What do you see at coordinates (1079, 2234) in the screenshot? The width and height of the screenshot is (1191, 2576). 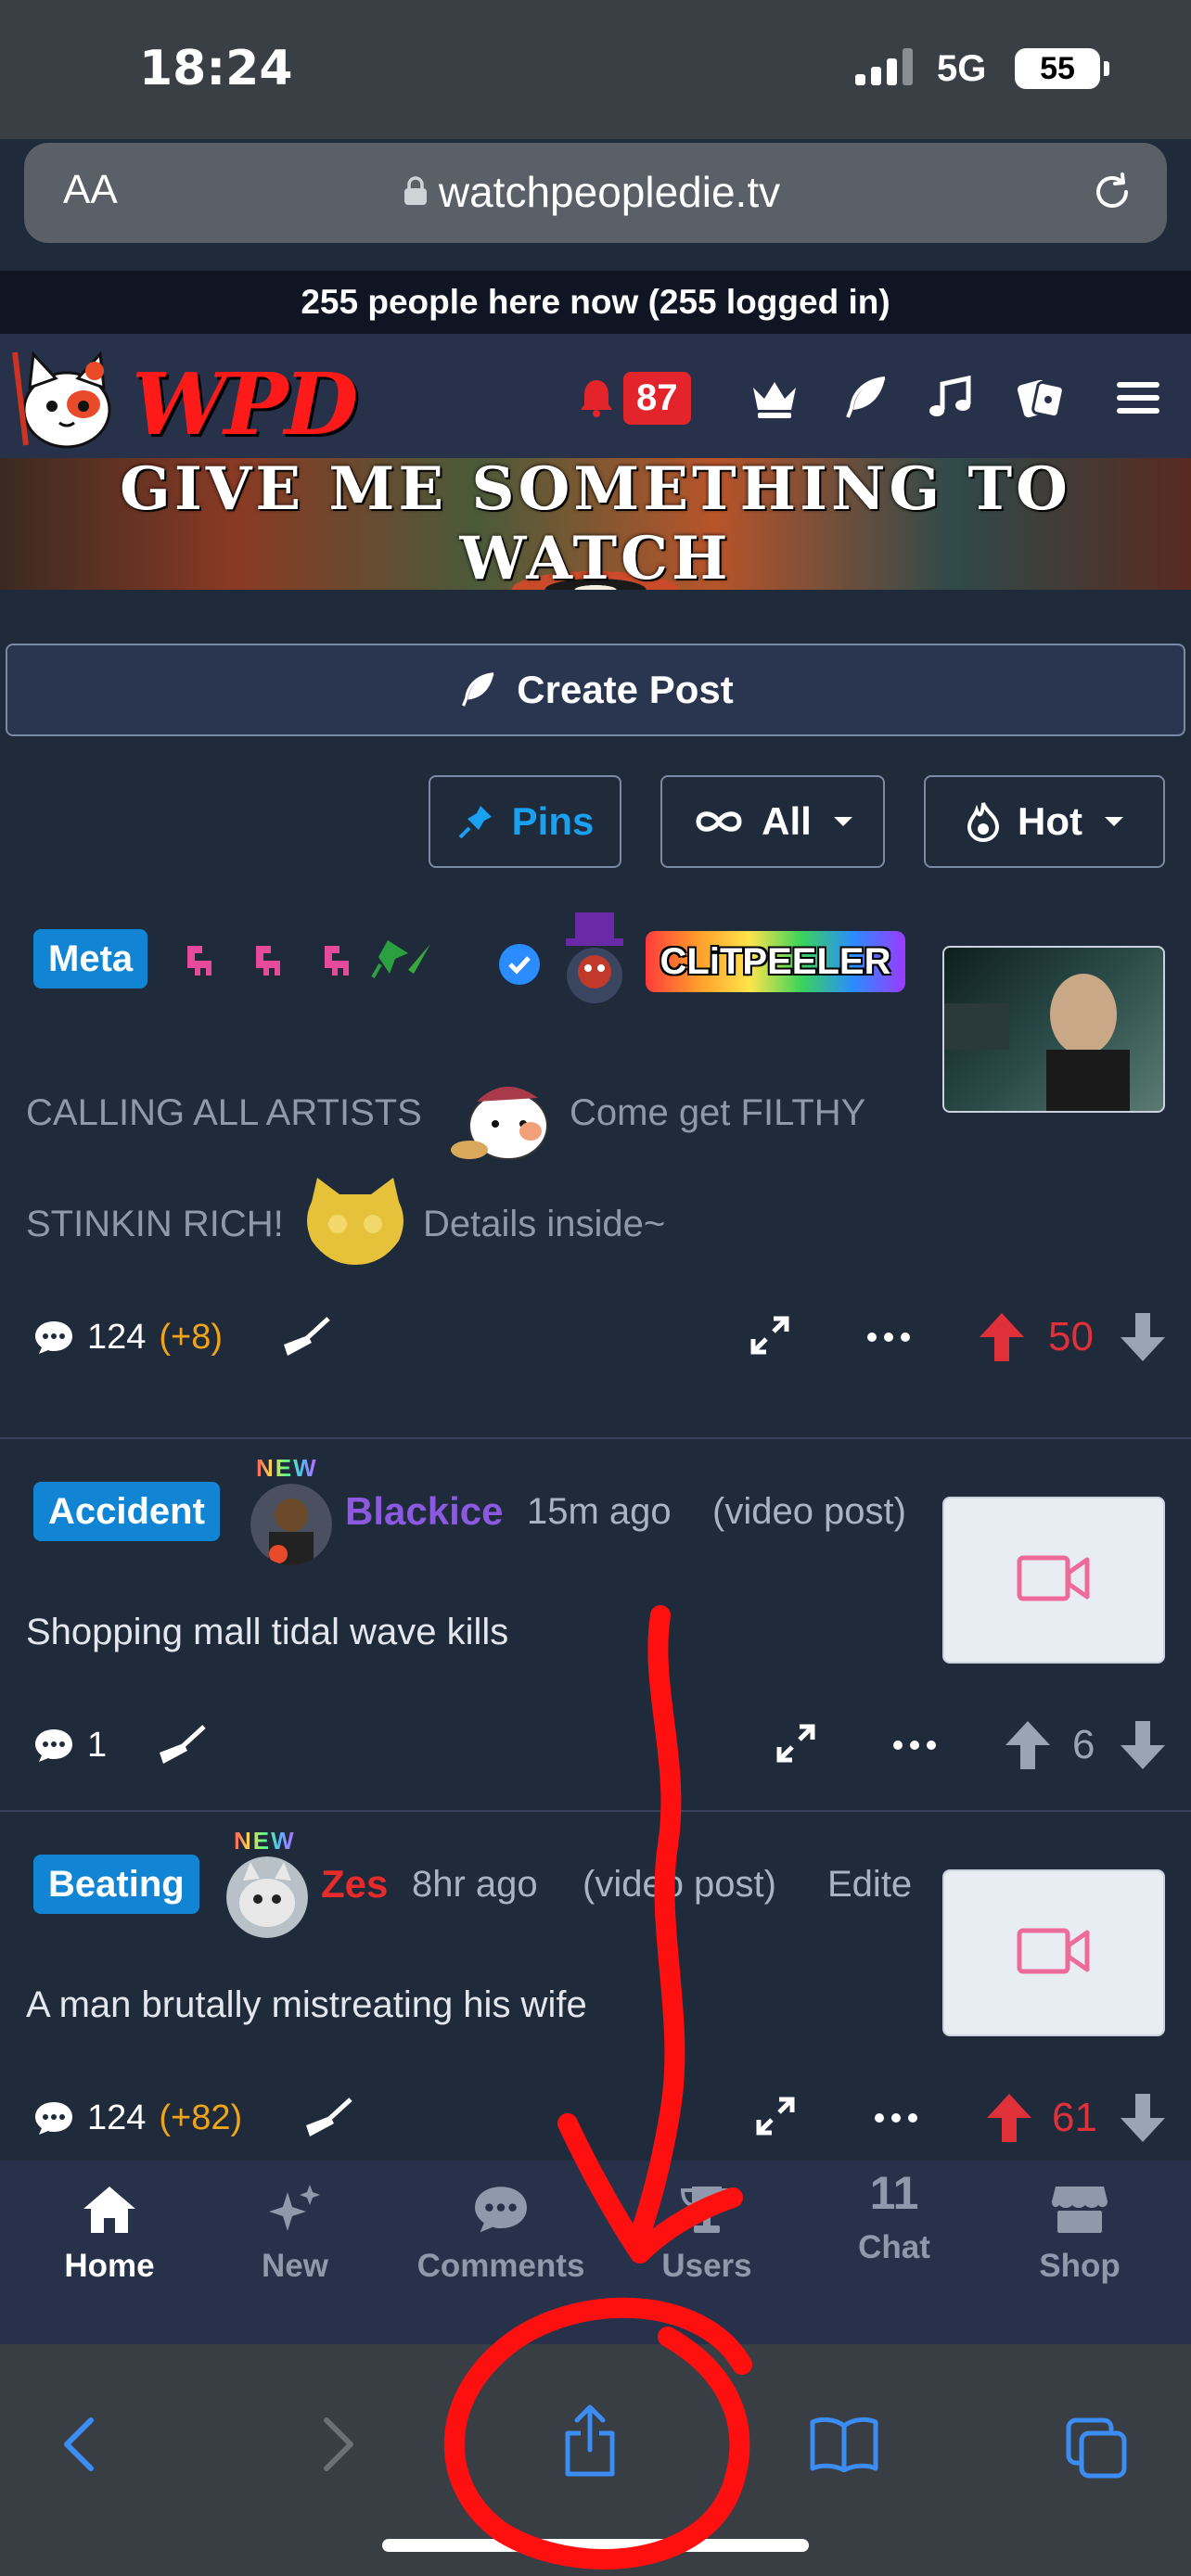 I see `nav-shop: Shop` at bounding box center [1079, 2234].